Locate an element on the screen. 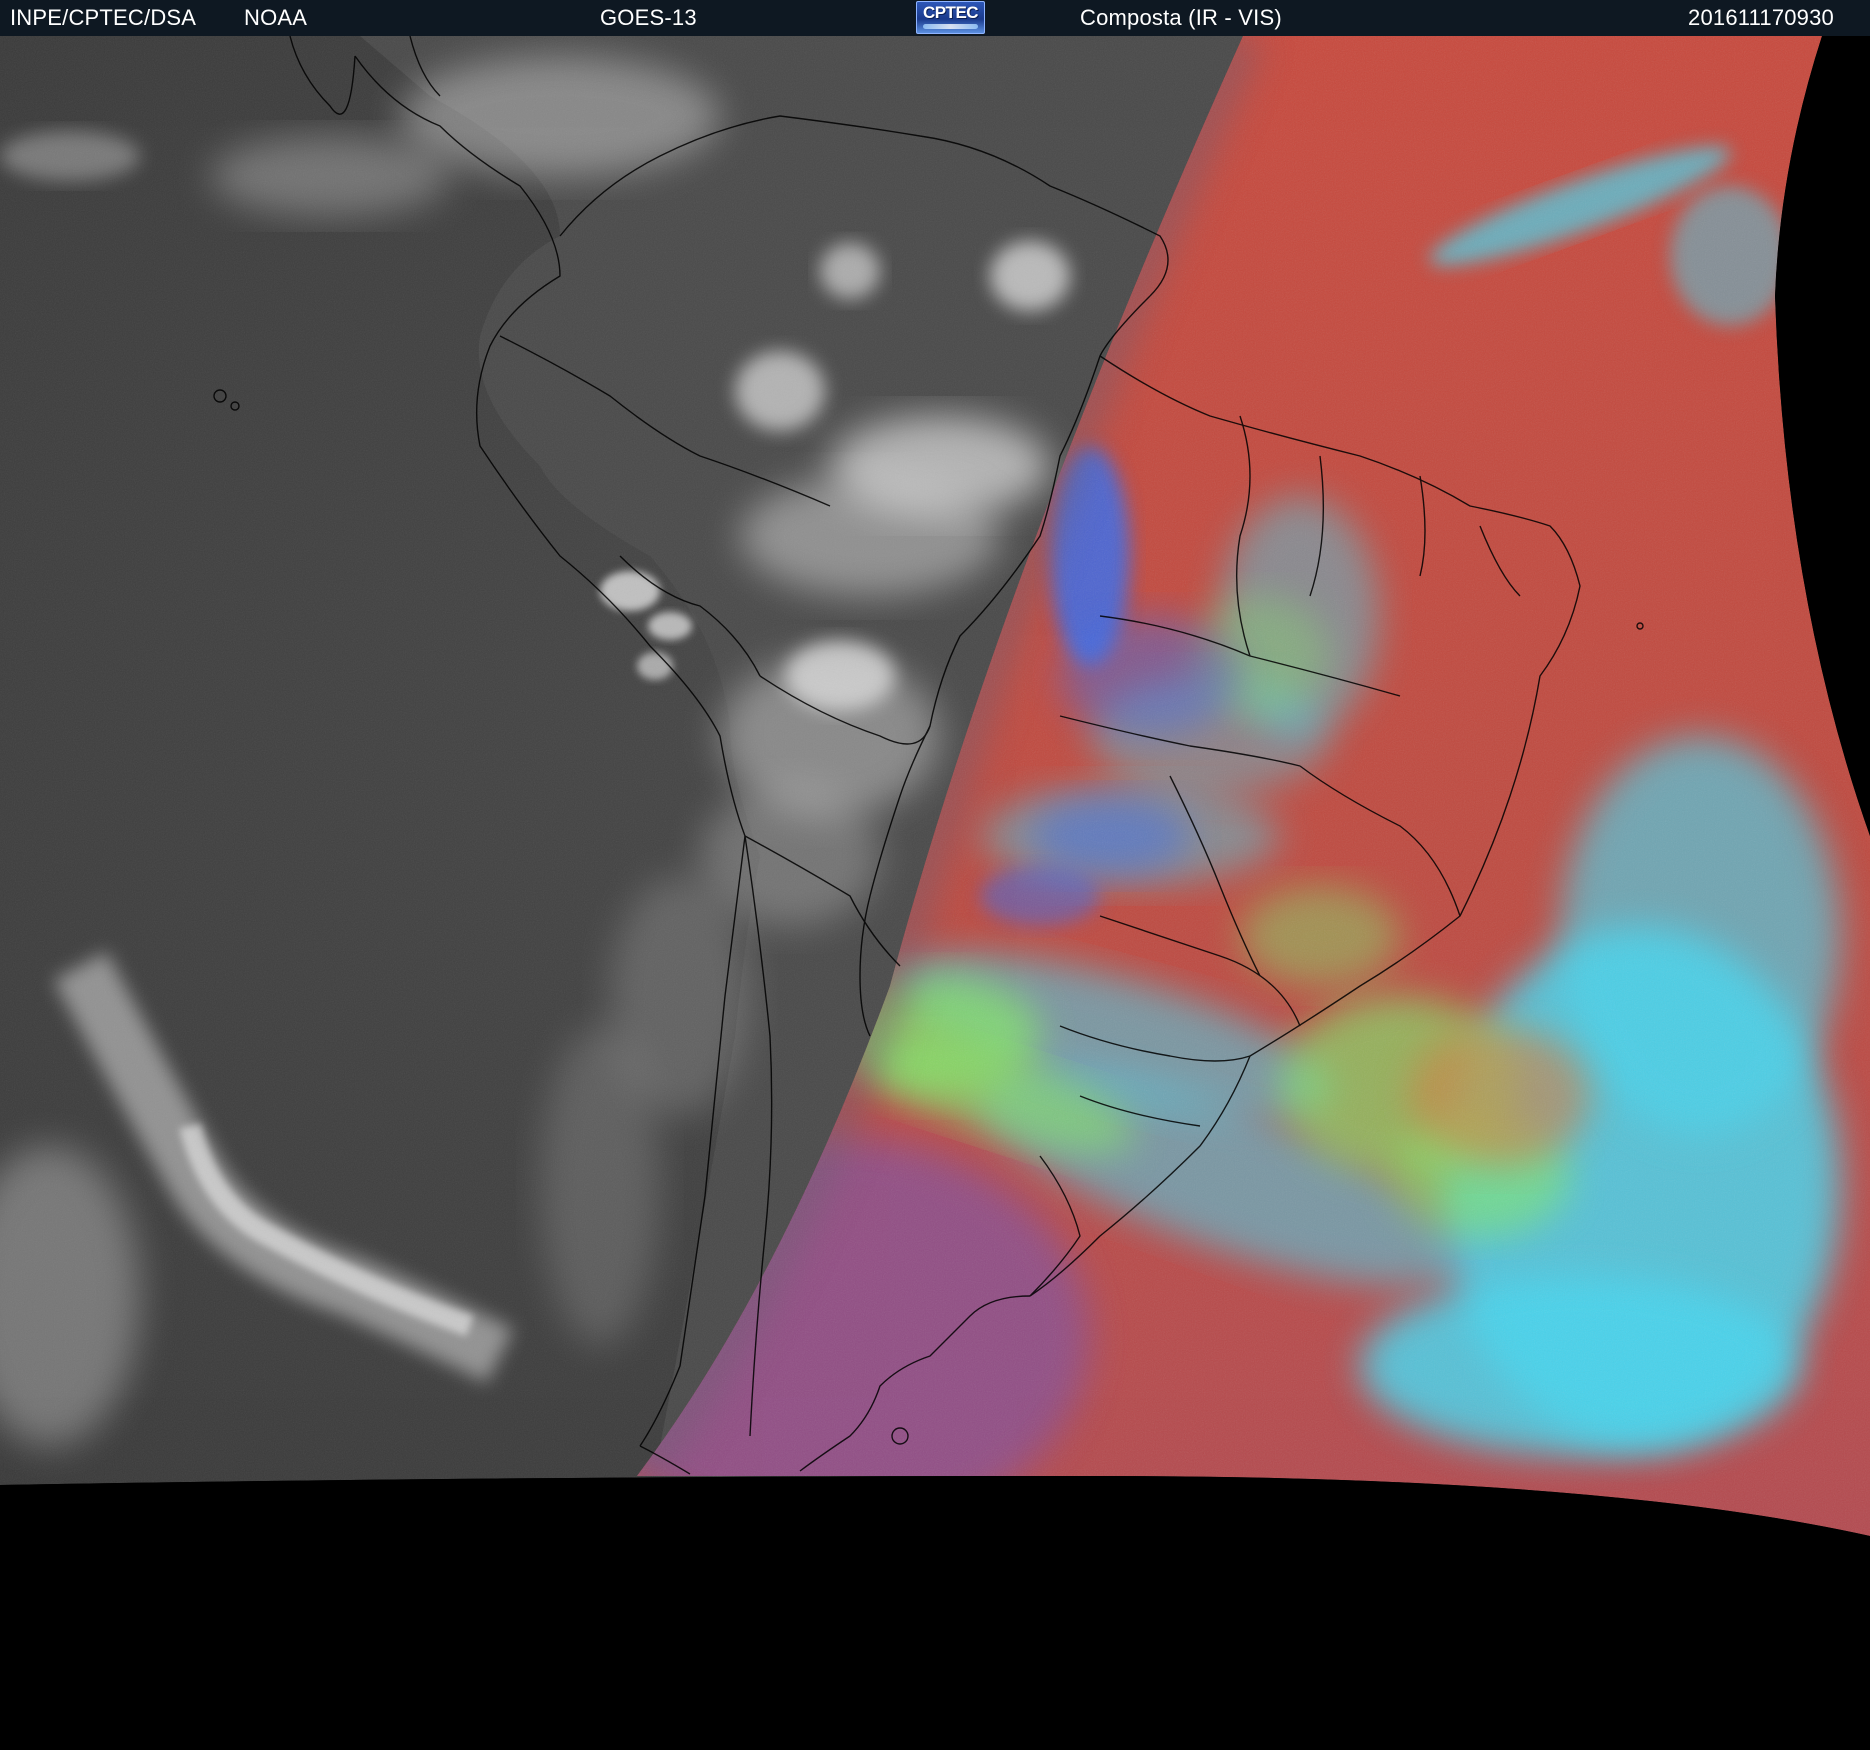  agency-label: NOAA is located at coordinates (276, 17).